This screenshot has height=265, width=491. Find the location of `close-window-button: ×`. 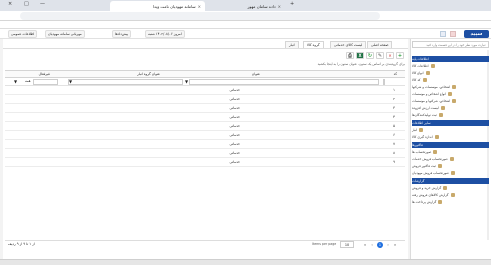

close-window-button: × is located at coordinates (10, 4).